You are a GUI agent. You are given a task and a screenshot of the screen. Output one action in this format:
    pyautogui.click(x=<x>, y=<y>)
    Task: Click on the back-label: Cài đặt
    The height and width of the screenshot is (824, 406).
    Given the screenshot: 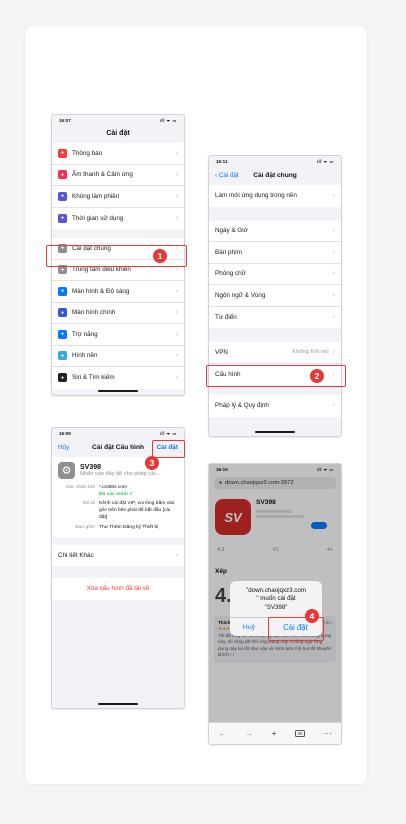 What is the action you would take?
    pyautogui.click(x=228, y=175)
    